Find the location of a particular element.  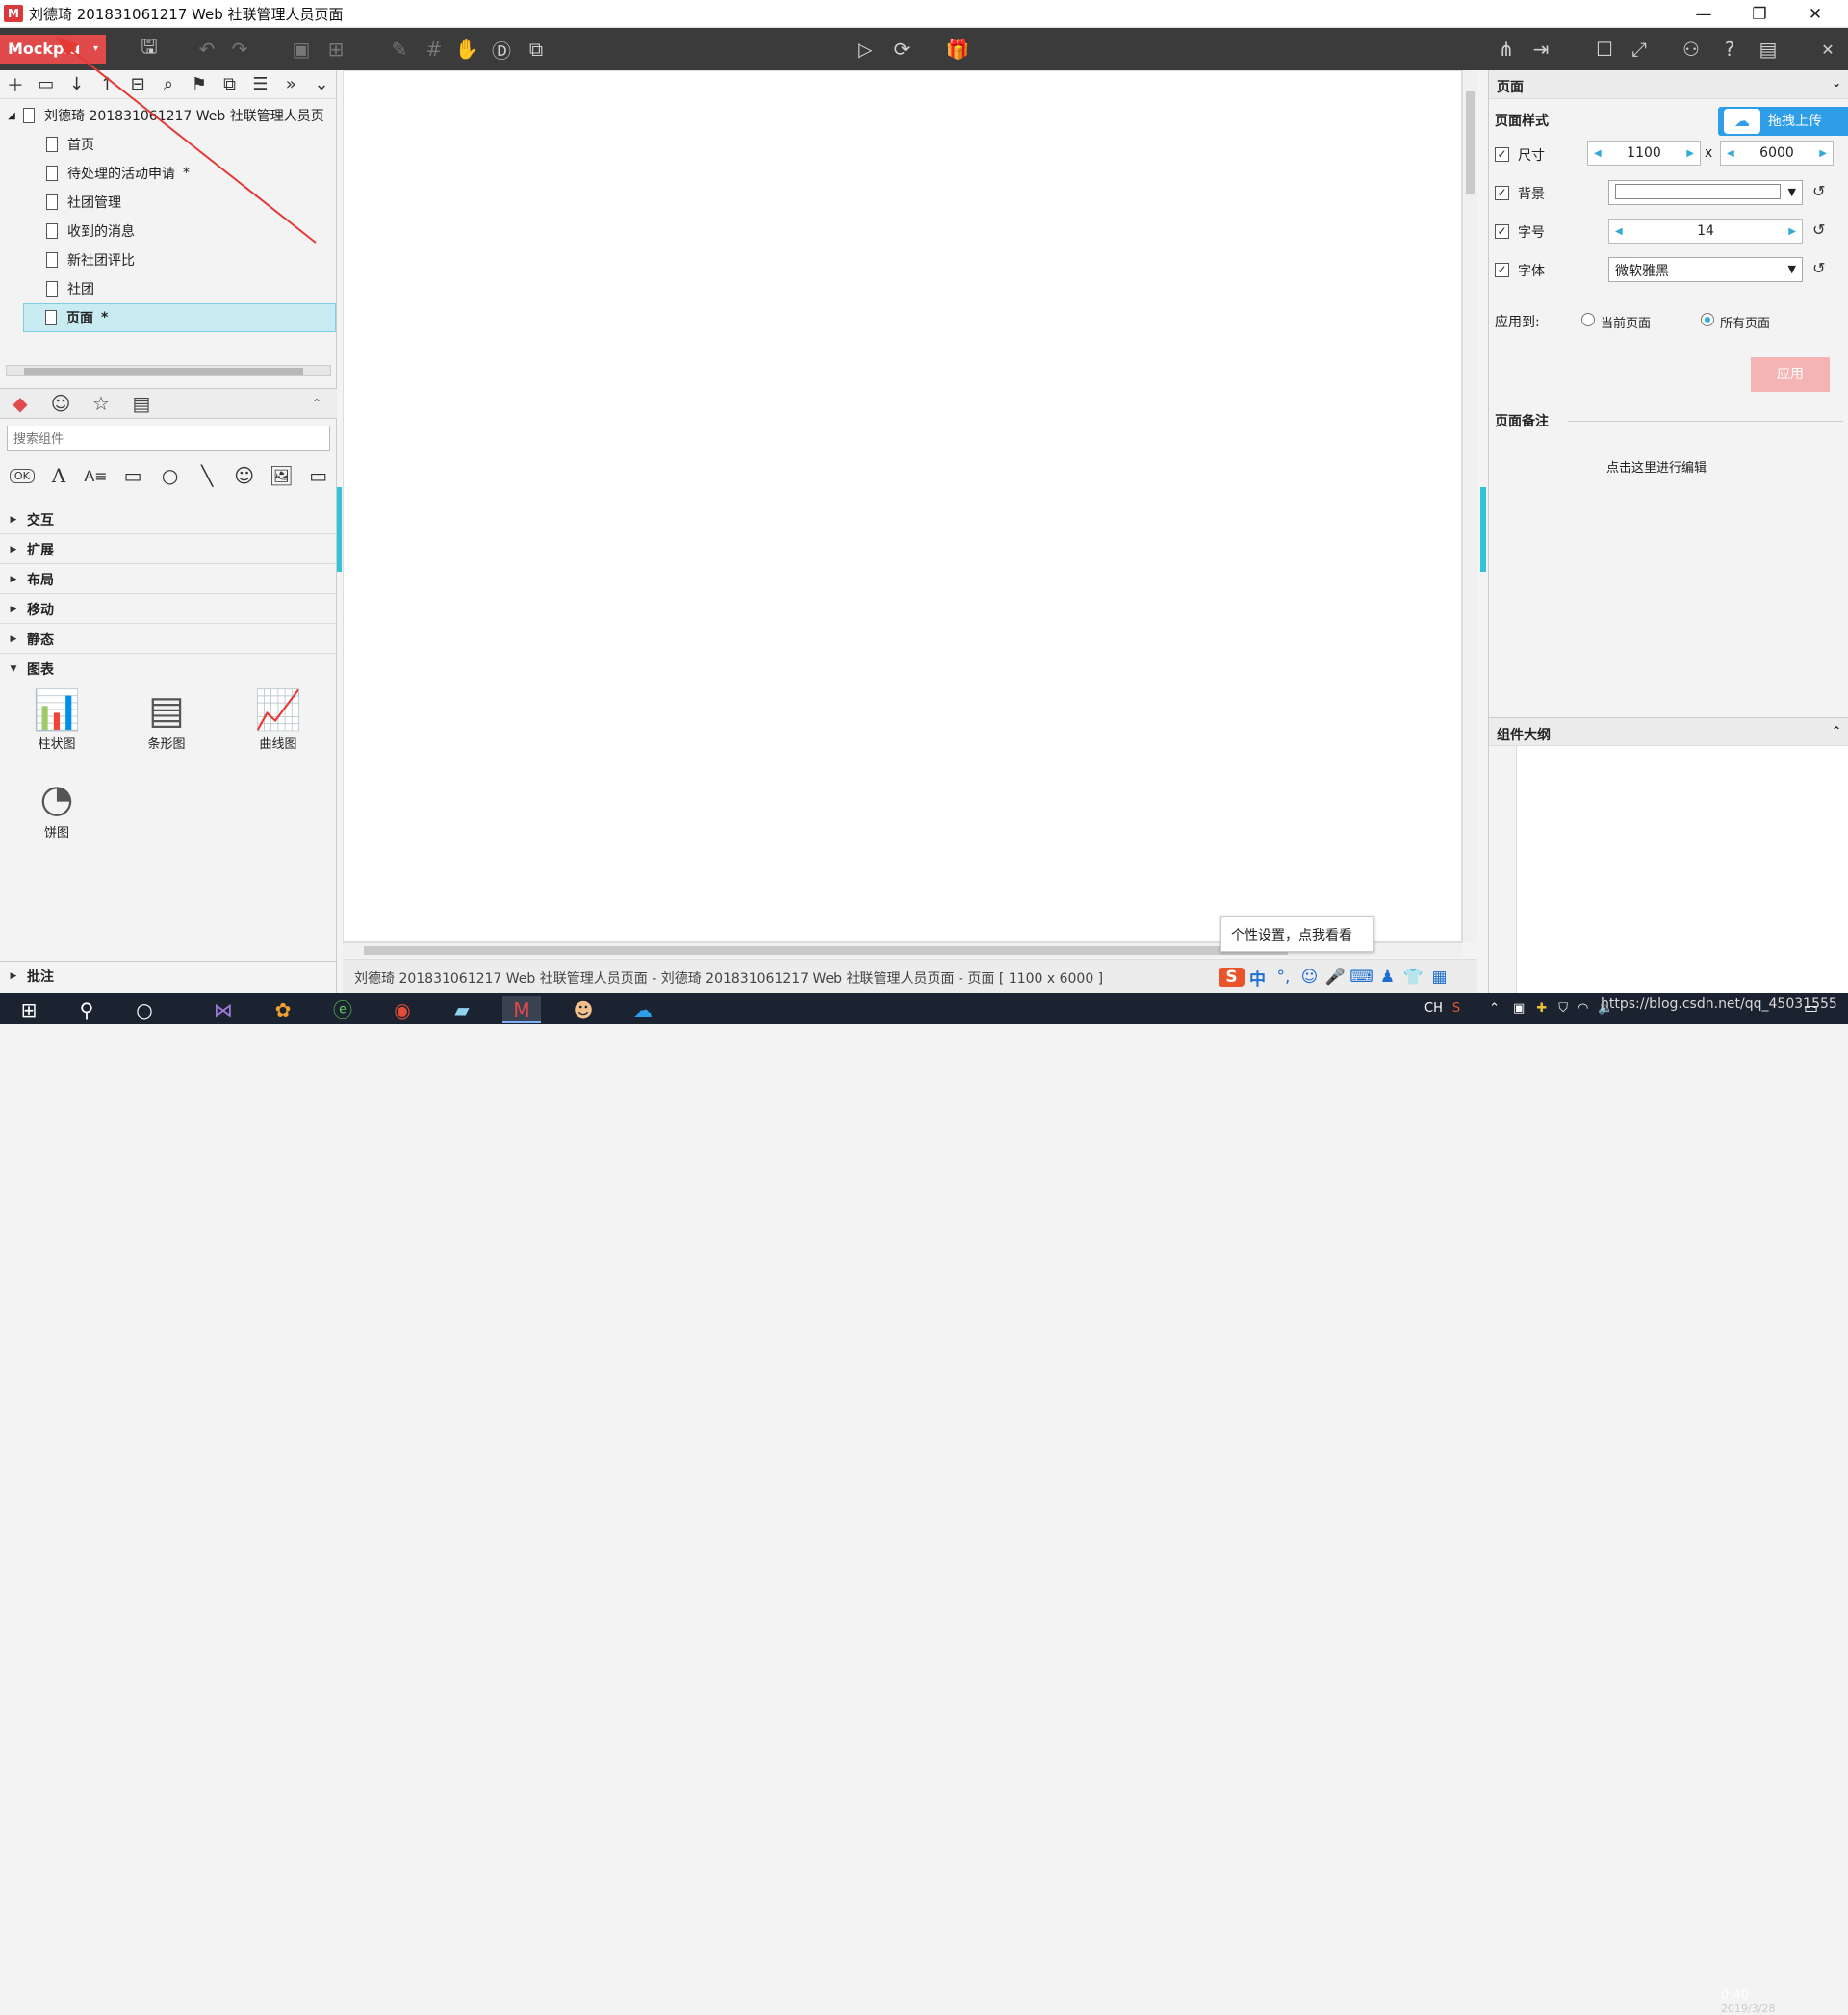

category-layout: ▶ 布局 is located at coordinates (168, 580).